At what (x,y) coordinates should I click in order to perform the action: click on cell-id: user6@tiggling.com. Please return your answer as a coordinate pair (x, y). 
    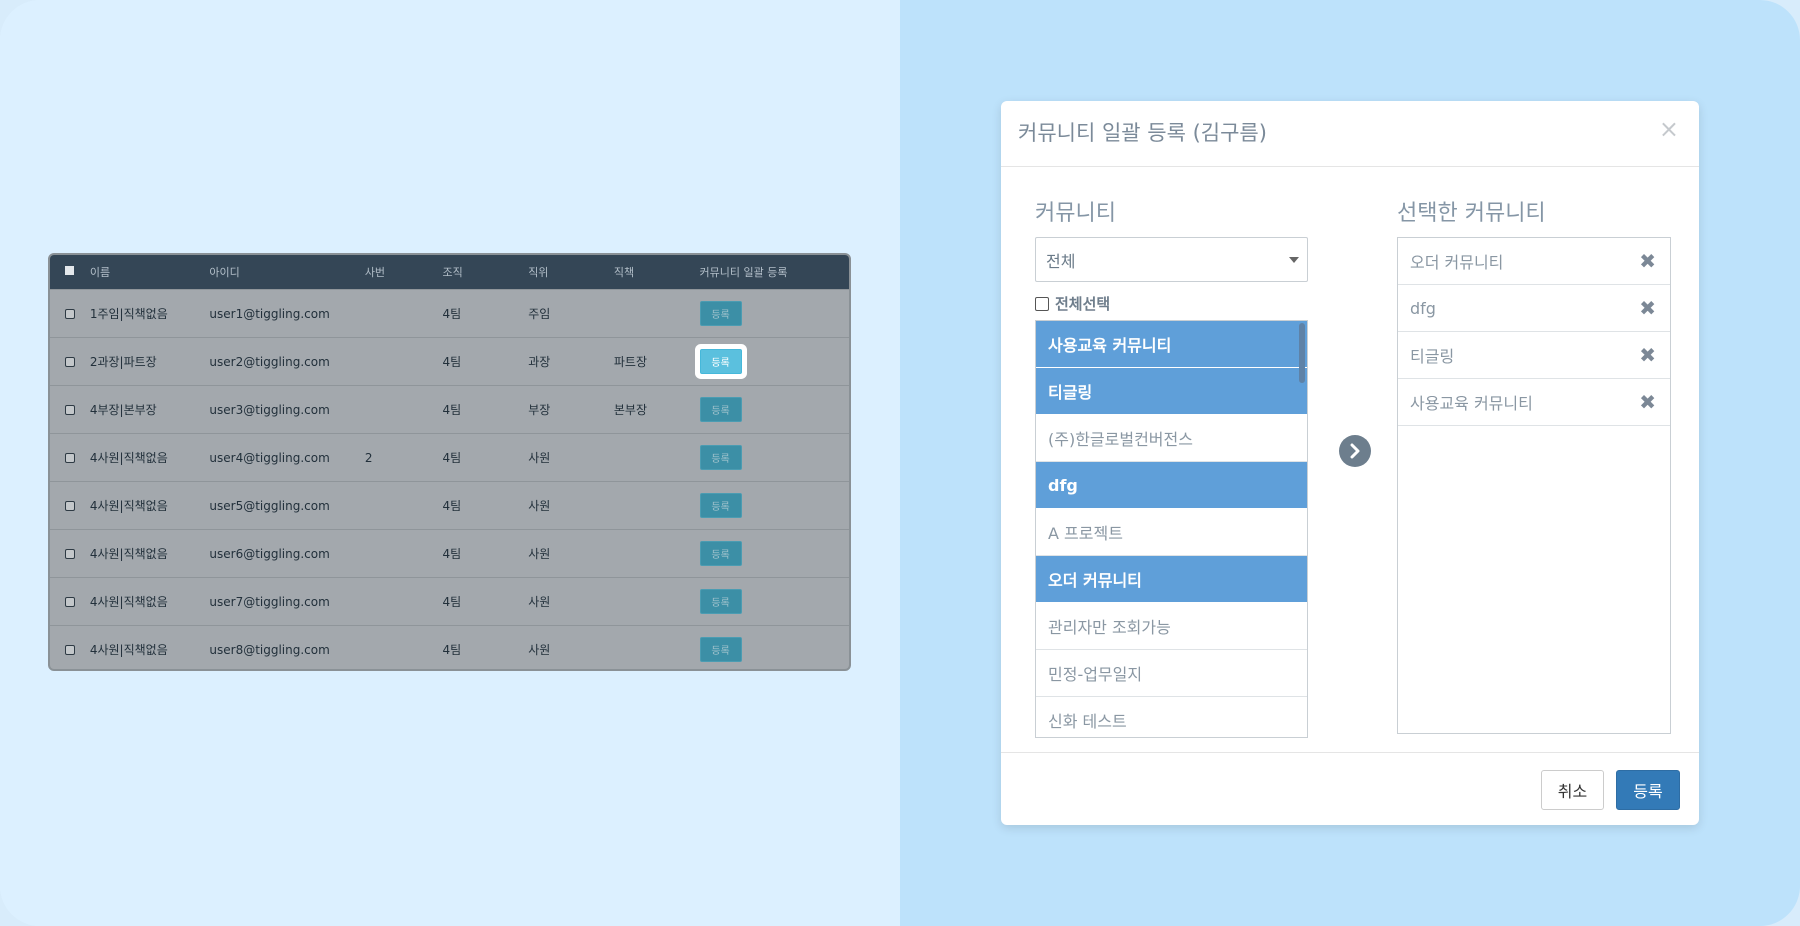
    Looking at the image, I should click on (269, 553).